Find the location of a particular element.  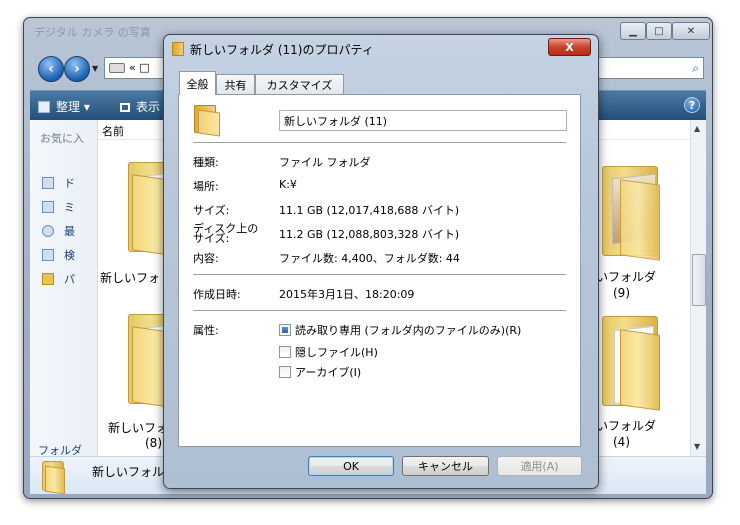

drive-icon is located at coordinates (117, 68).